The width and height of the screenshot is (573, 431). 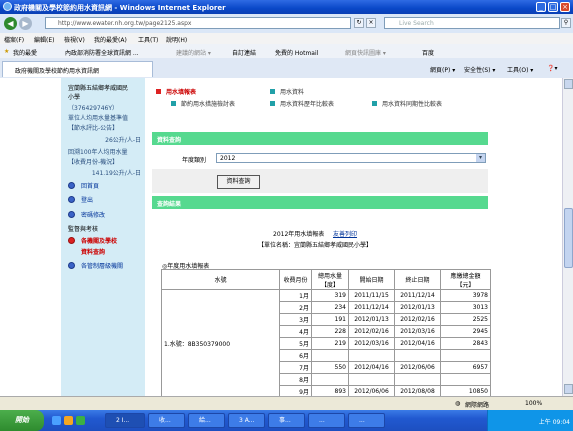 I want to click on scroll-up-icon, so click(x=568, y=84).